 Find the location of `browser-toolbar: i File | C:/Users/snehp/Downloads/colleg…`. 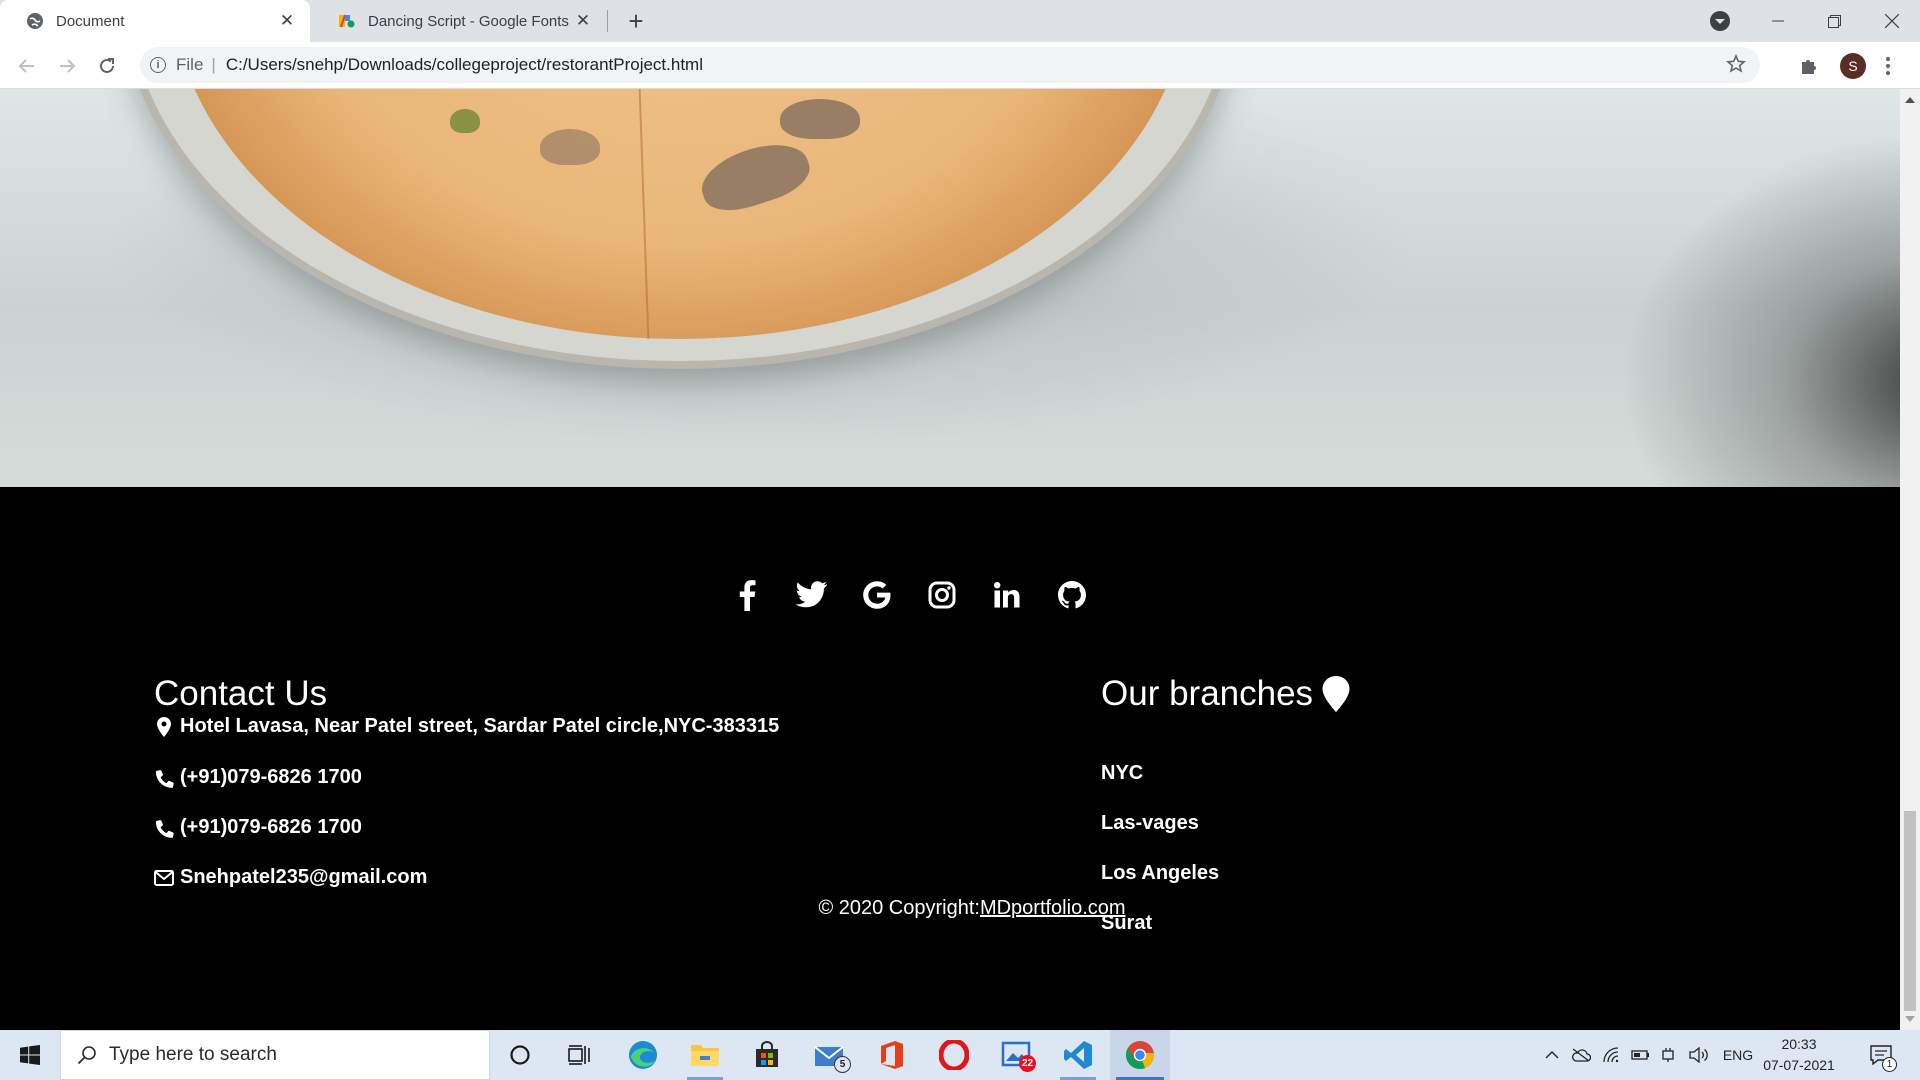

browser-toolbar: i File | C:/Users/snehp/Downloads/colleg… is located at coordinates (960, 65).